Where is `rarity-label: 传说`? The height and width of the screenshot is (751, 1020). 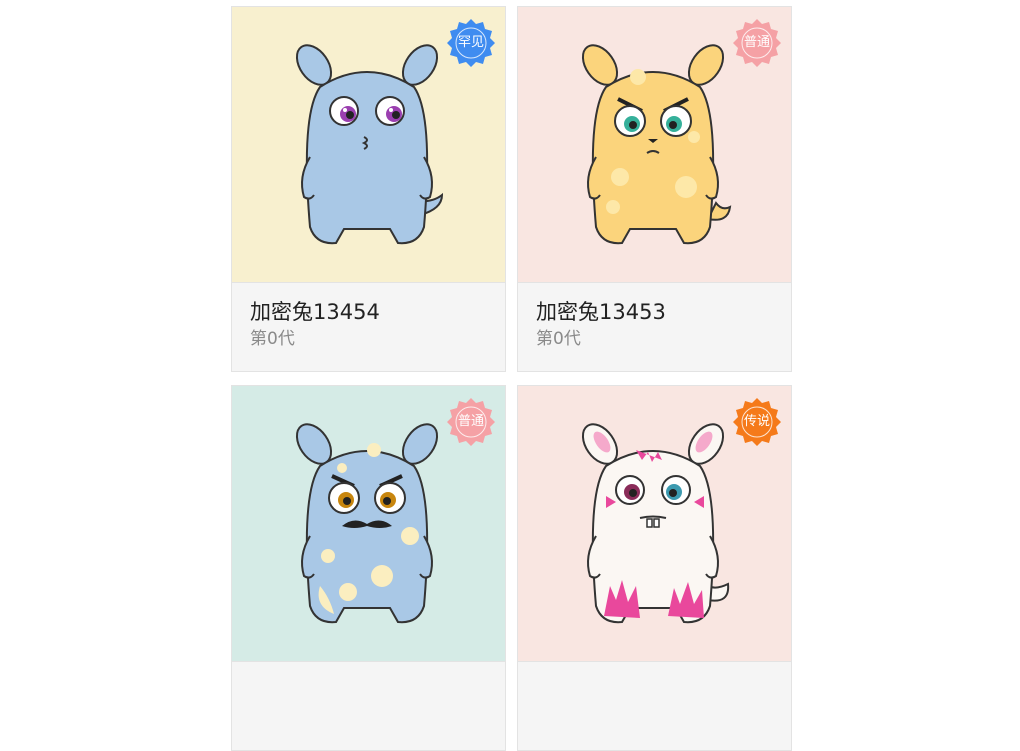
rarity-label: 传说 is located at coordinates (756, 421).